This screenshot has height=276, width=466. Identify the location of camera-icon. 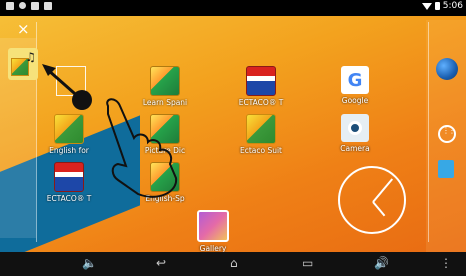
(355, 128).